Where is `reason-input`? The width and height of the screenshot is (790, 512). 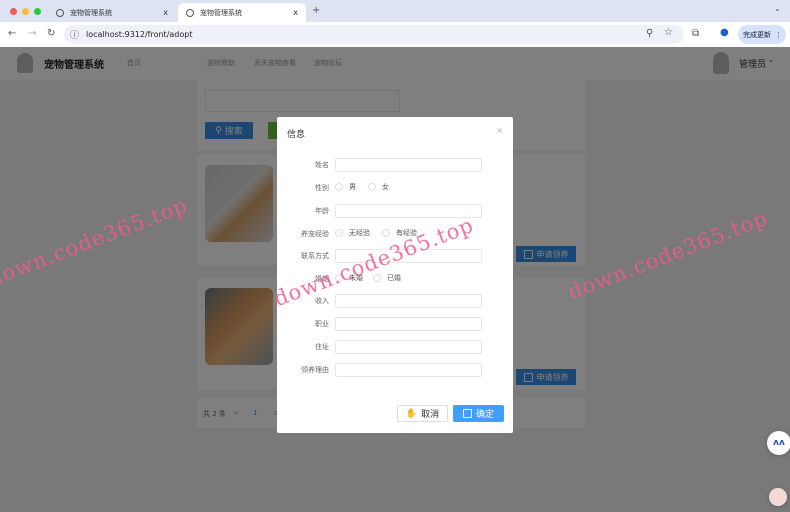
reason-input is located at coordinates (408, 370).